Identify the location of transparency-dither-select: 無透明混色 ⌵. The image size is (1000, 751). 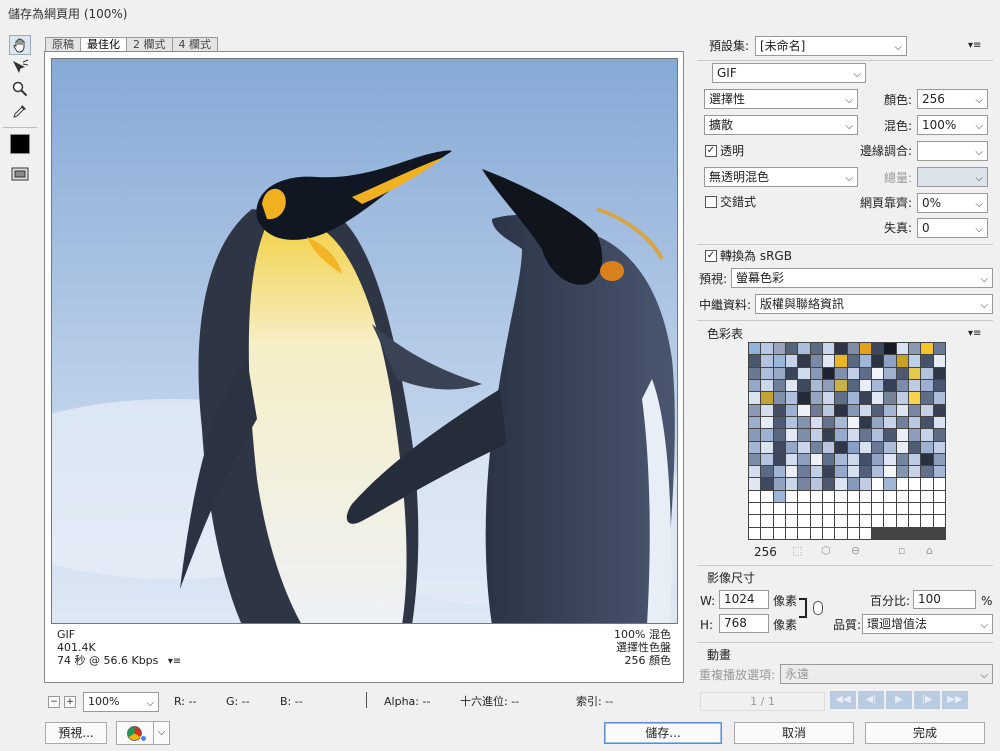
(781, 177).